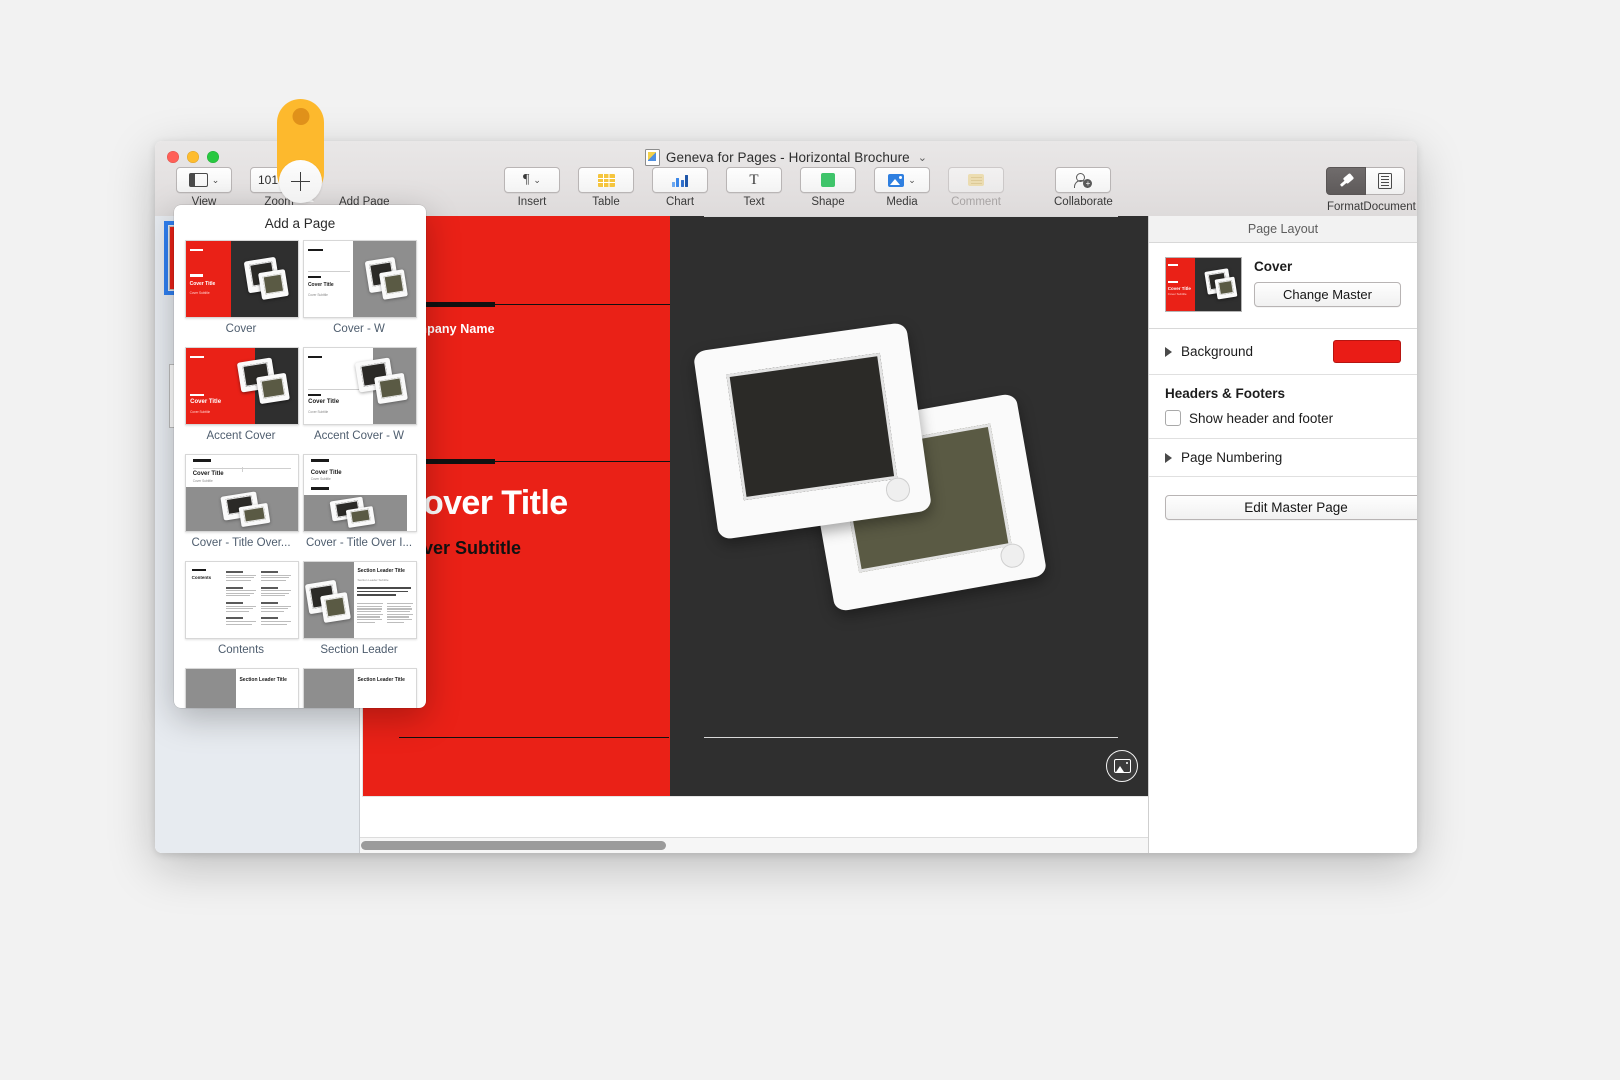  I want to click on toolbar-collaborate-group: + Collaborate, so click(1083, 187).